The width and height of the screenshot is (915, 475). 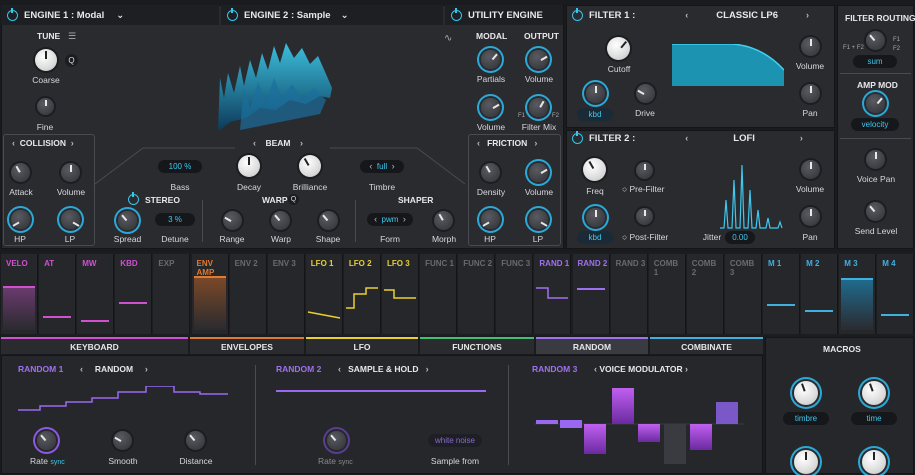 I want to click on utility-header: UTILITY ENGINE, so click(x=504, y=15).